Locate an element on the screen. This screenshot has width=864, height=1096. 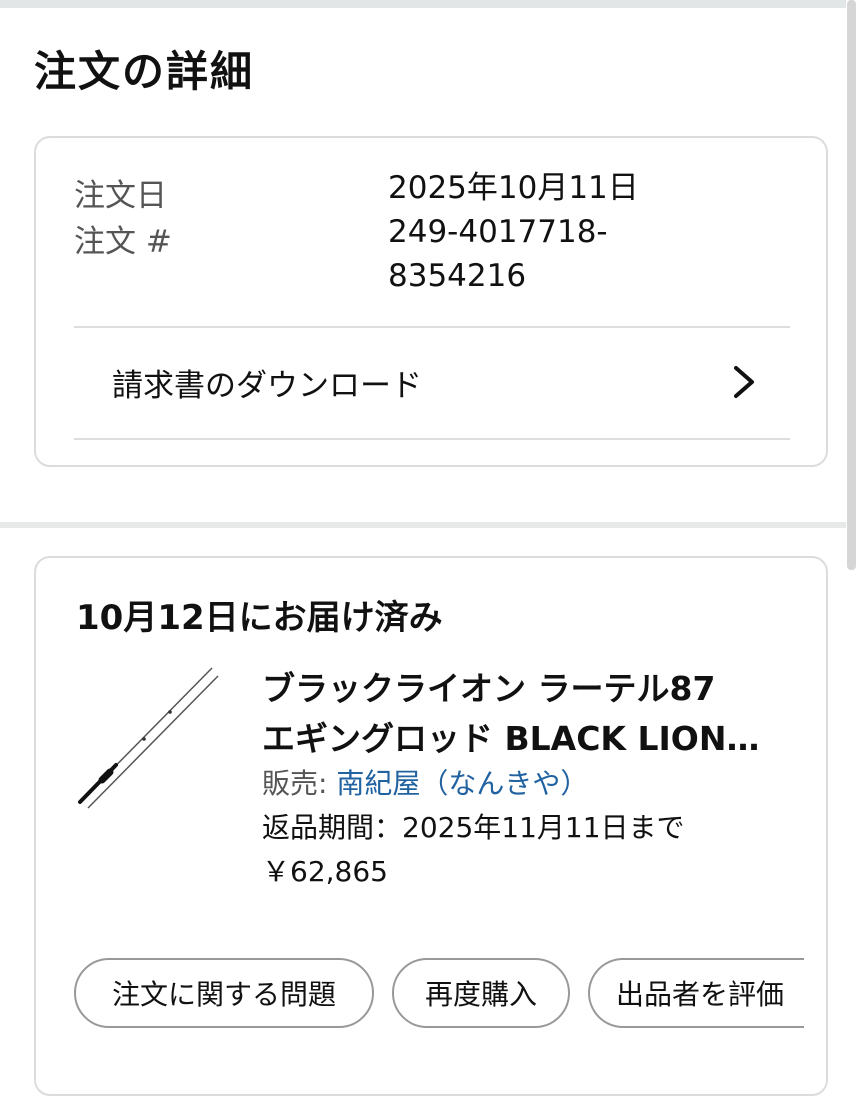
rate-seller-button: 出品者を評価 is located at coordinates (696, 993).